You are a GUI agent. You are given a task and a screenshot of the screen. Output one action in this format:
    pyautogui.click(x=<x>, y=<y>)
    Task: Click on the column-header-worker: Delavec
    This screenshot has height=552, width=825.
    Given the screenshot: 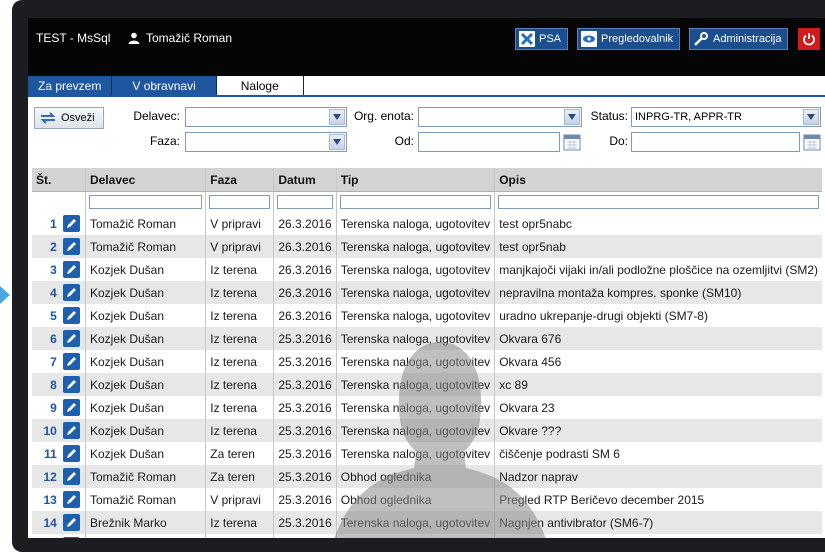 What is the action you would take?
    pyautogui.click(x=145, y=180)
    